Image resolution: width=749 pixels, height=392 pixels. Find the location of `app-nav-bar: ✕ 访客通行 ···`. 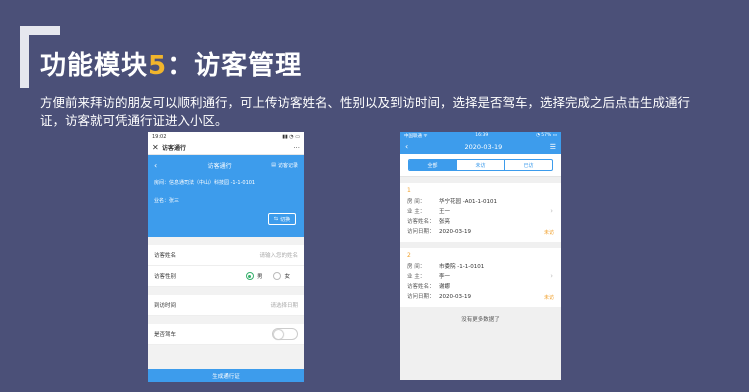

app-nav-bar: ✕ 访客通行 ··· is located at coordinates (226, 148).